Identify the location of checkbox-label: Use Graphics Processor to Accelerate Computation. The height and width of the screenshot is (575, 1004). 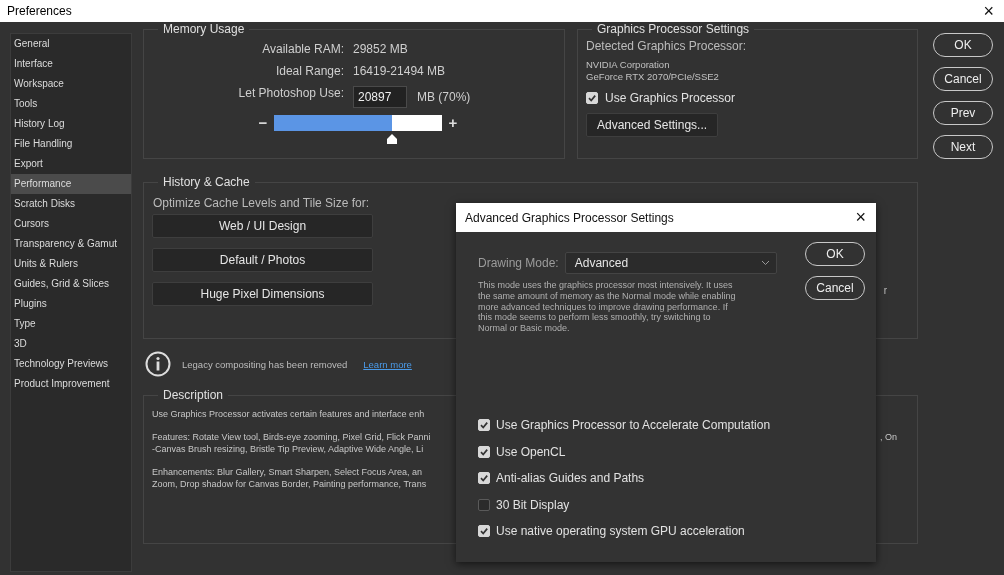
(633, 425).